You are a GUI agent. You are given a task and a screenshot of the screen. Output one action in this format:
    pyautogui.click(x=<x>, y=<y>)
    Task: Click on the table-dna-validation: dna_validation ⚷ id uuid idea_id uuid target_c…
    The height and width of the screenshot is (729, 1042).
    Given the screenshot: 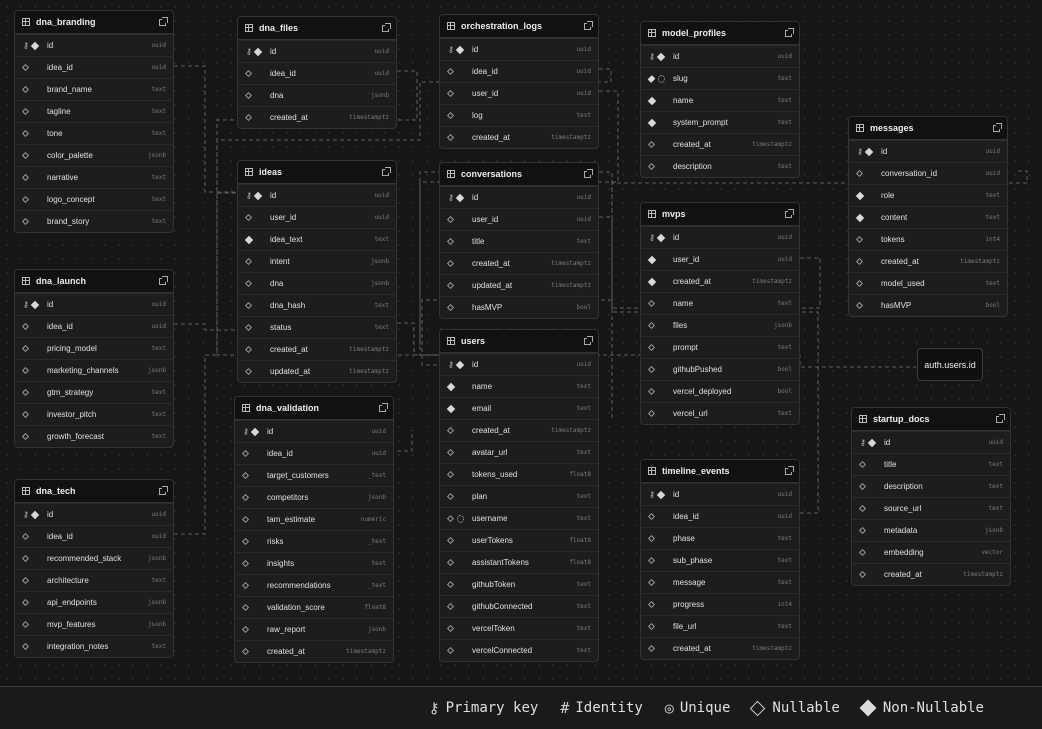 What is the action you would take?
    pyautogui.click(x=314, y=529)
    